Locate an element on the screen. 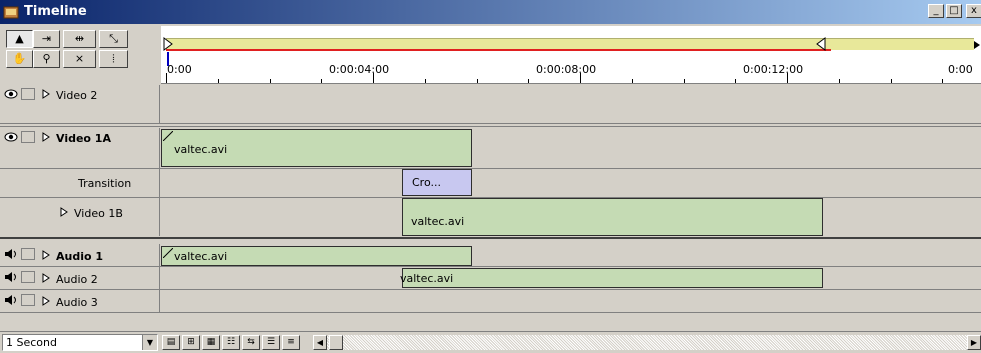  track-options-button: ☰ is located at coordinates (271, 342).